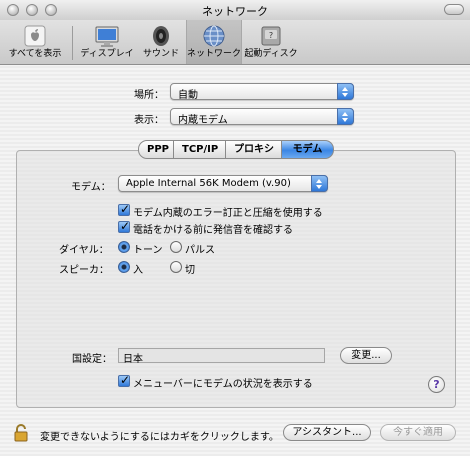 The height and width of the screenshot is (456, 470). I want to click on show-all-icon, so click(35, 36).